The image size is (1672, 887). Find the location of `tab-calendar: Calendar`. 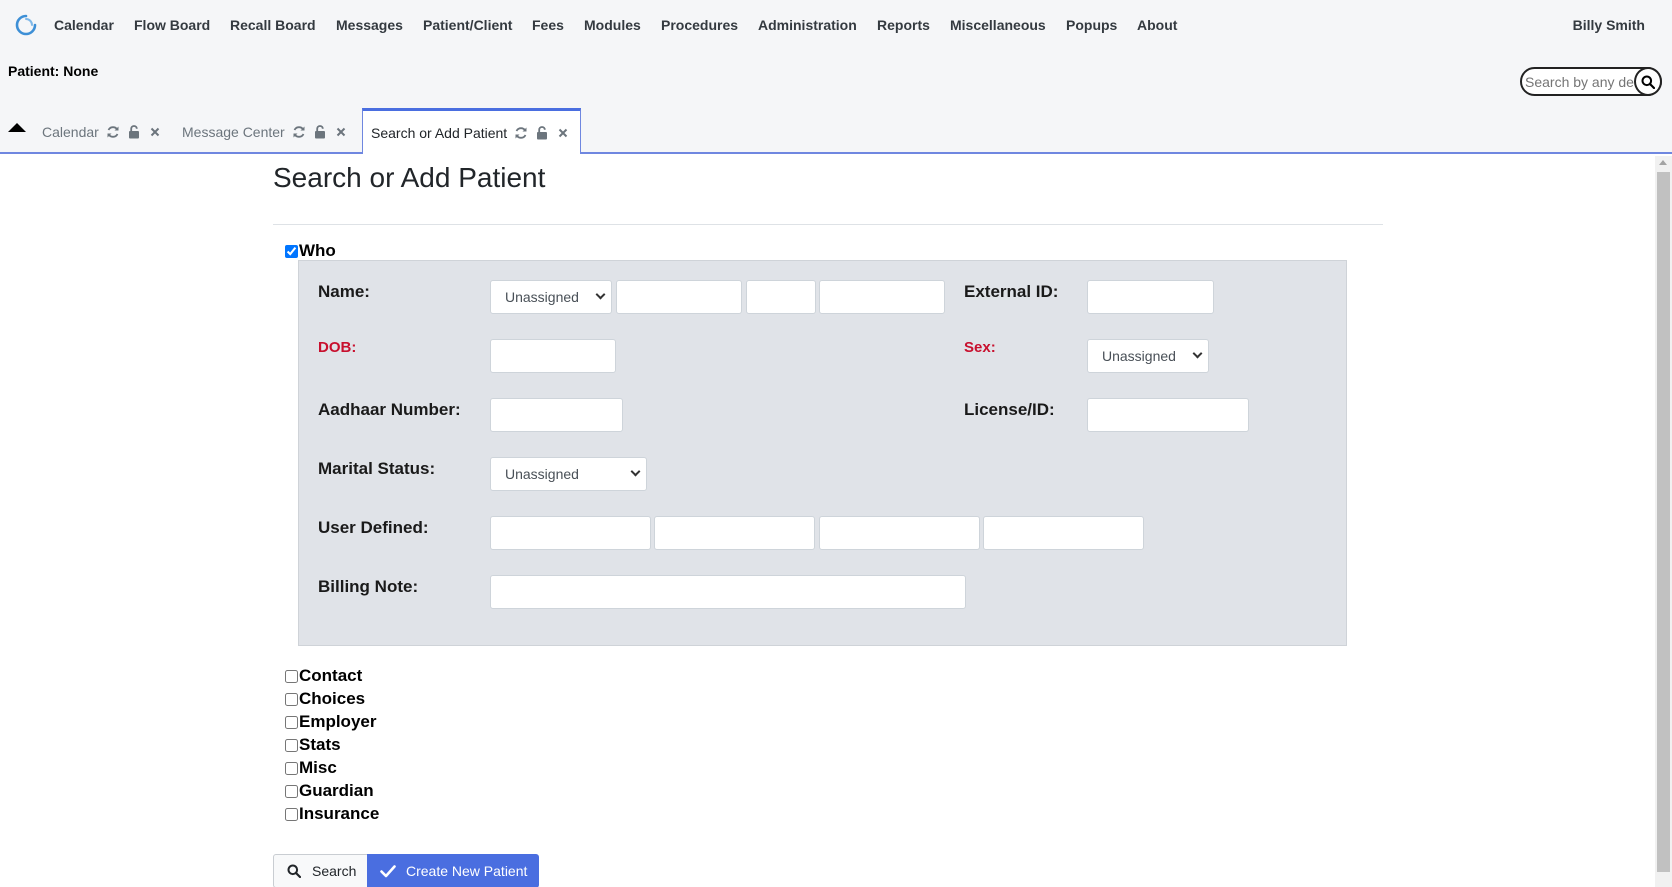

tab-calendar: Calendar is located at coordinates (102, 132).